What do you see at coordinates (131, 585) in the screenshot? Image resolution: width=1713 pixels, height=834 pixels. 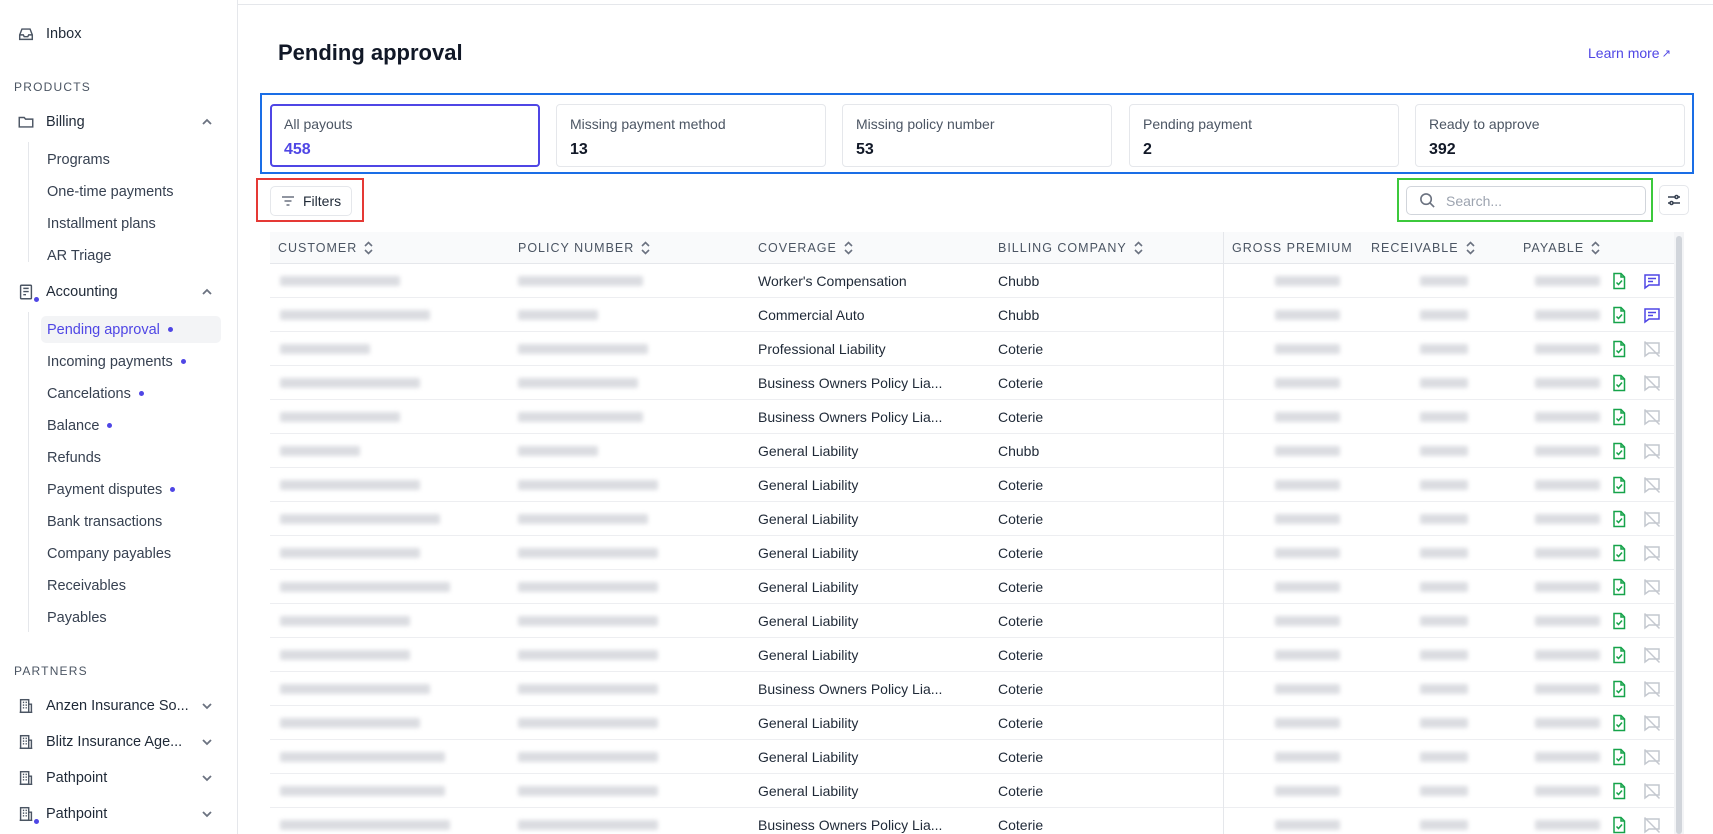 I see `sidebar-item-receivables: Receivables` at bounding box center [131, 585].